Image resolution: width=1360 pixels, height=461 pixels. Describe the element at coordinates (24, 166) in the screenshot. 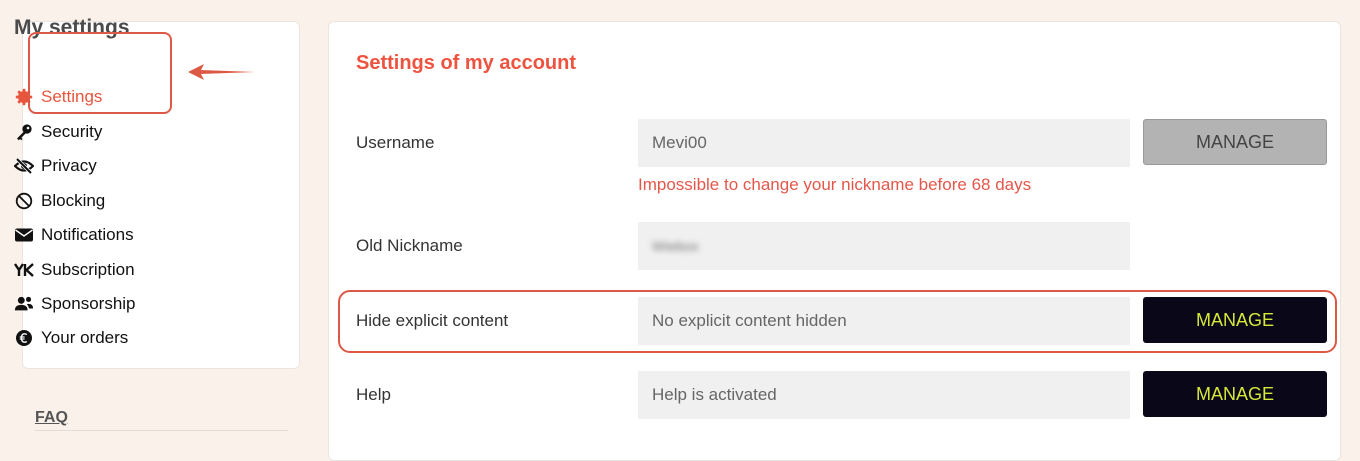

I see `eye-slash-icon` at that location.